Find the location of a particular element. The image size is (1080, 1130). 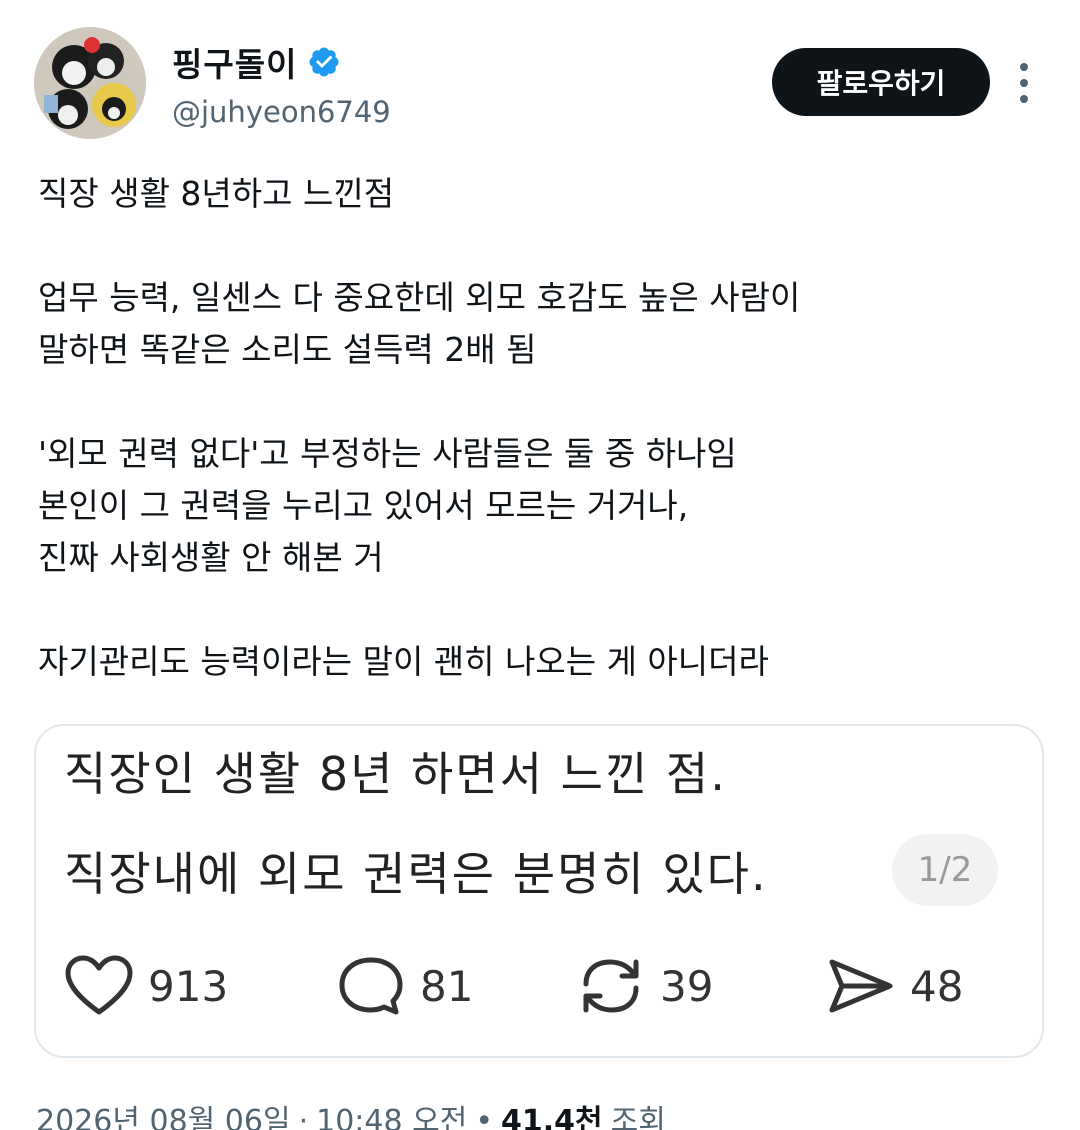

embedded-action-bar: 913 81 39 48 is located at coordinates (539, 986).